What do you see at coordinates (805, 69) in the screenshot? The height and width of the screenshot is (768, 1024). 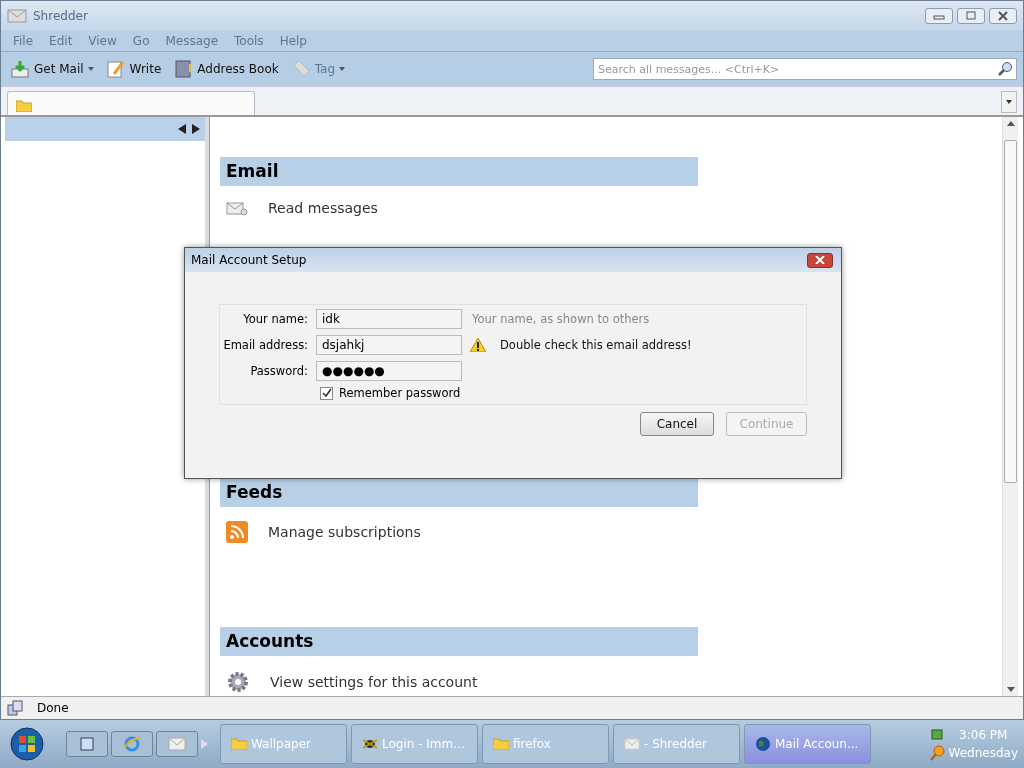 I see `search-field: Search all messages... <Ctrl+K>` at bounding box center [805, 69].